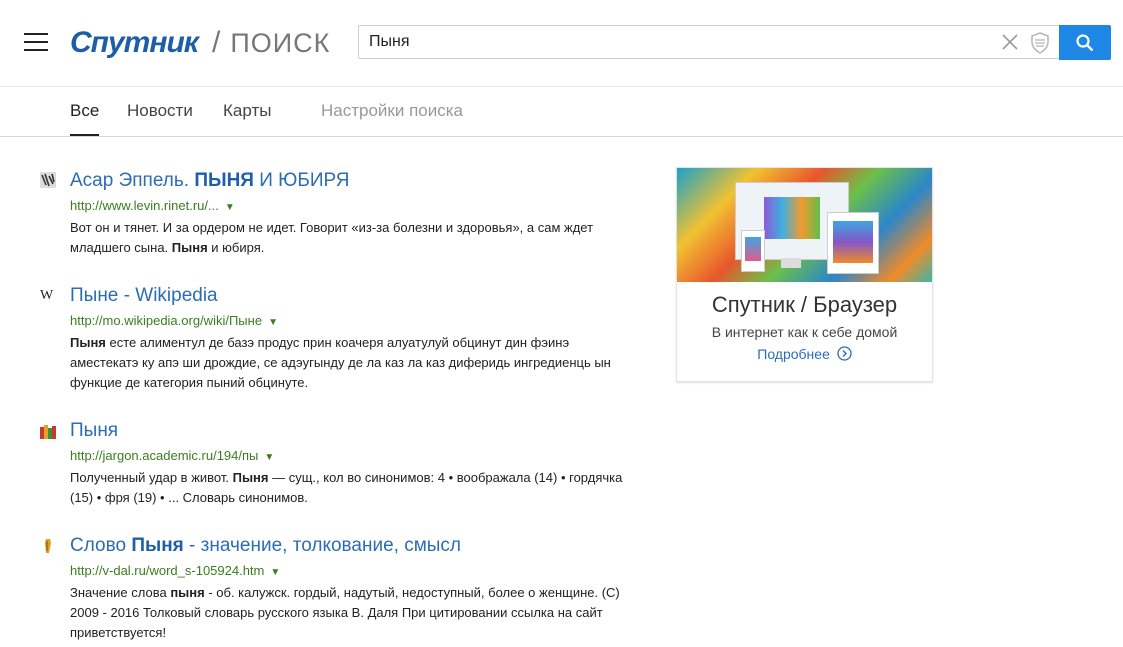 This screenshot has height=647, width=1123. What do you see at coordinates (1040, 43) in the screenshot?
I see `shield-icon` at bounding box center [1040, 43].